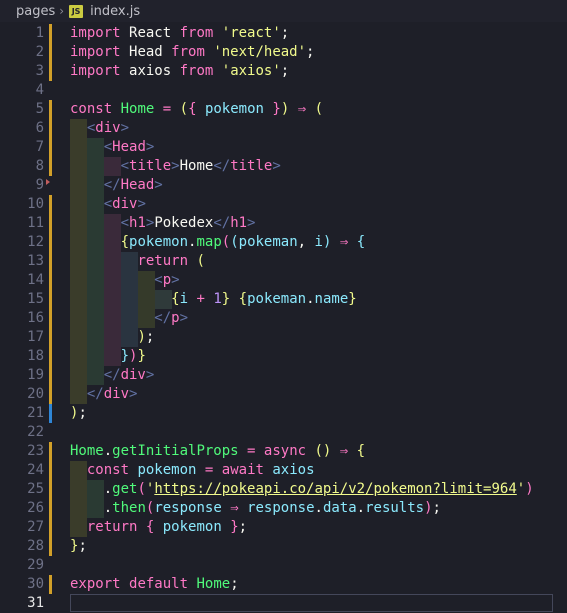 The height and width of the screenshot is (613, 567). I want to click on code-line: 2 import Head from 'next/head';, so click(283, 52).